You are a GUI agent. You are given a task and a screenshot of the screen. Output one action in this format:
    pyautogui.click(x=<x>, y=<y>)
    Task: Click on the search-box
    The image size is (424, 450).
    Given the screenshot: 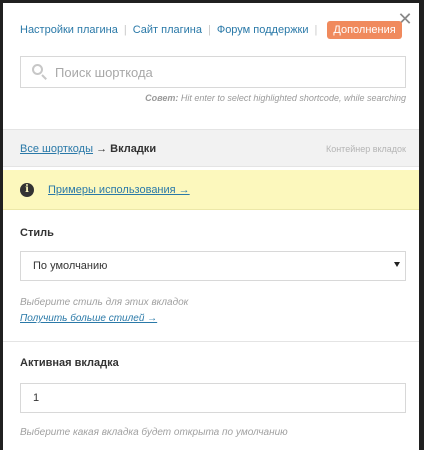 What is the action you would take?
    pyautogui.click(x=213, y=72)
    